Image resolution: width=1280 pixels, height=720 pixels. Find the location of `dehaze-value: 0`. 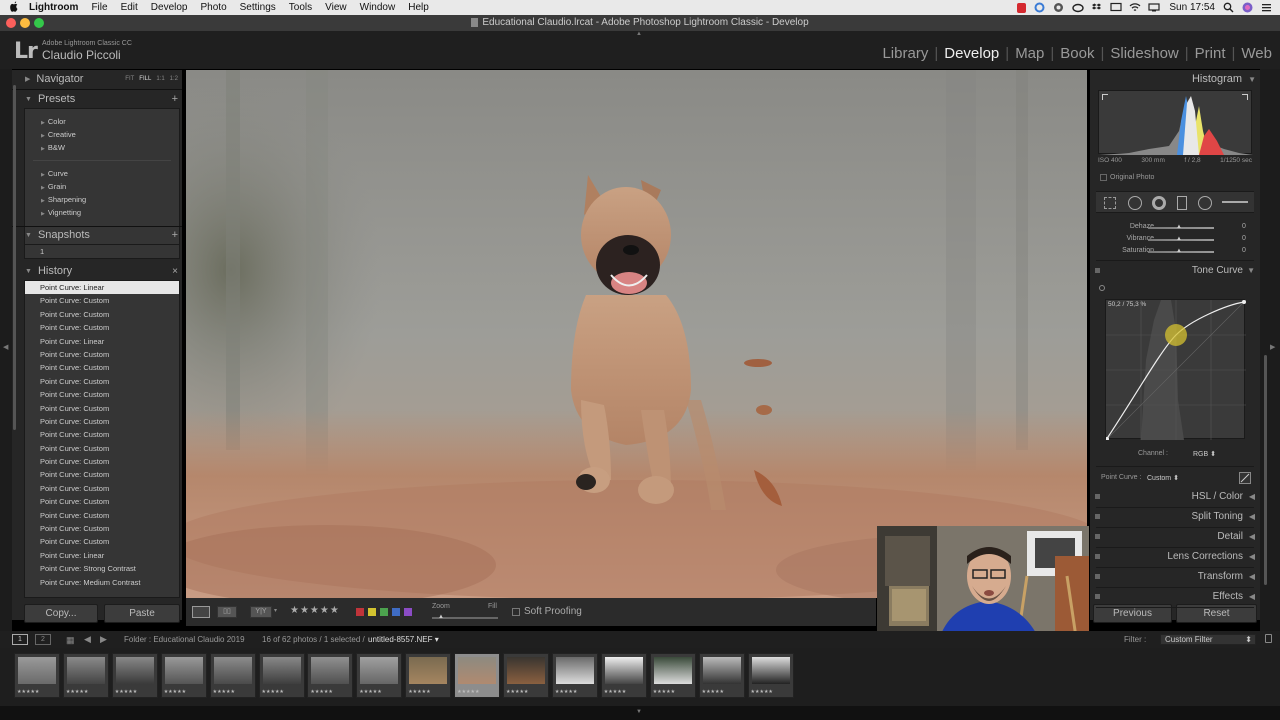

dehaze-value: 0 is located at coordinates (1244, 226).